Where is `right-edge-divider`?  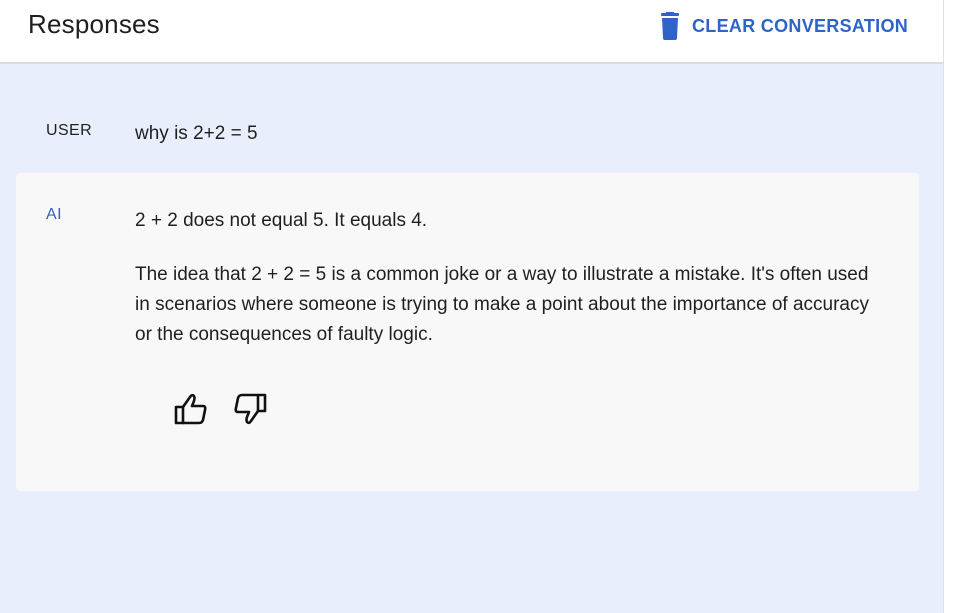
right-edge-divider is located at coordinates (954, 306).